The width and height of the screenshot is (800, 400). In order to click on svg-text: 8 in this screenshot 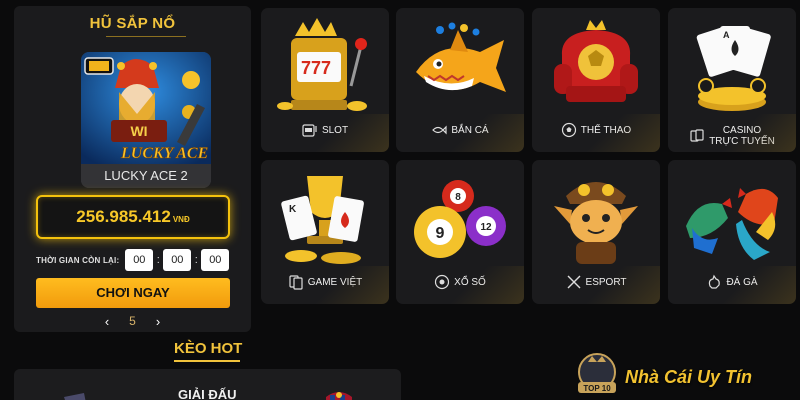, I will do `click(458, 197)`.